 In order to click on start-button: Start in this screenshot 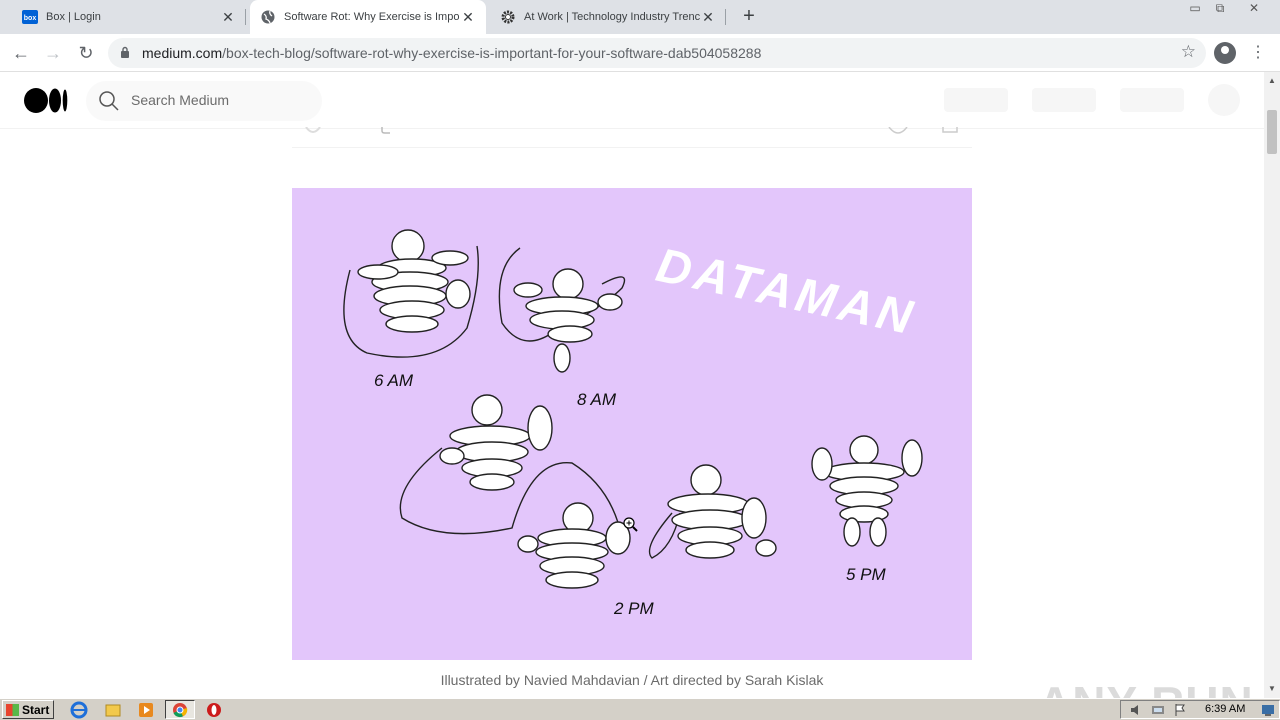, I will do `click(28, 709)`.